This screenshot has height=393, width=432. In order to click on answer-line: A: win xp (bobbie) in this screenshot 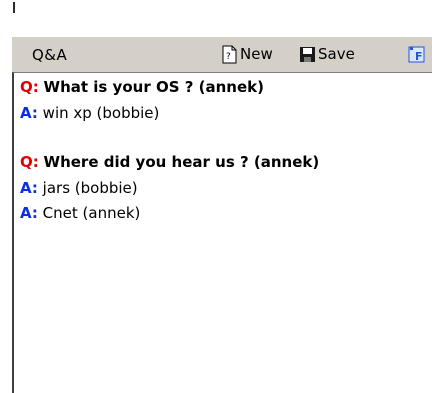, I will do `click(89, 113)`.